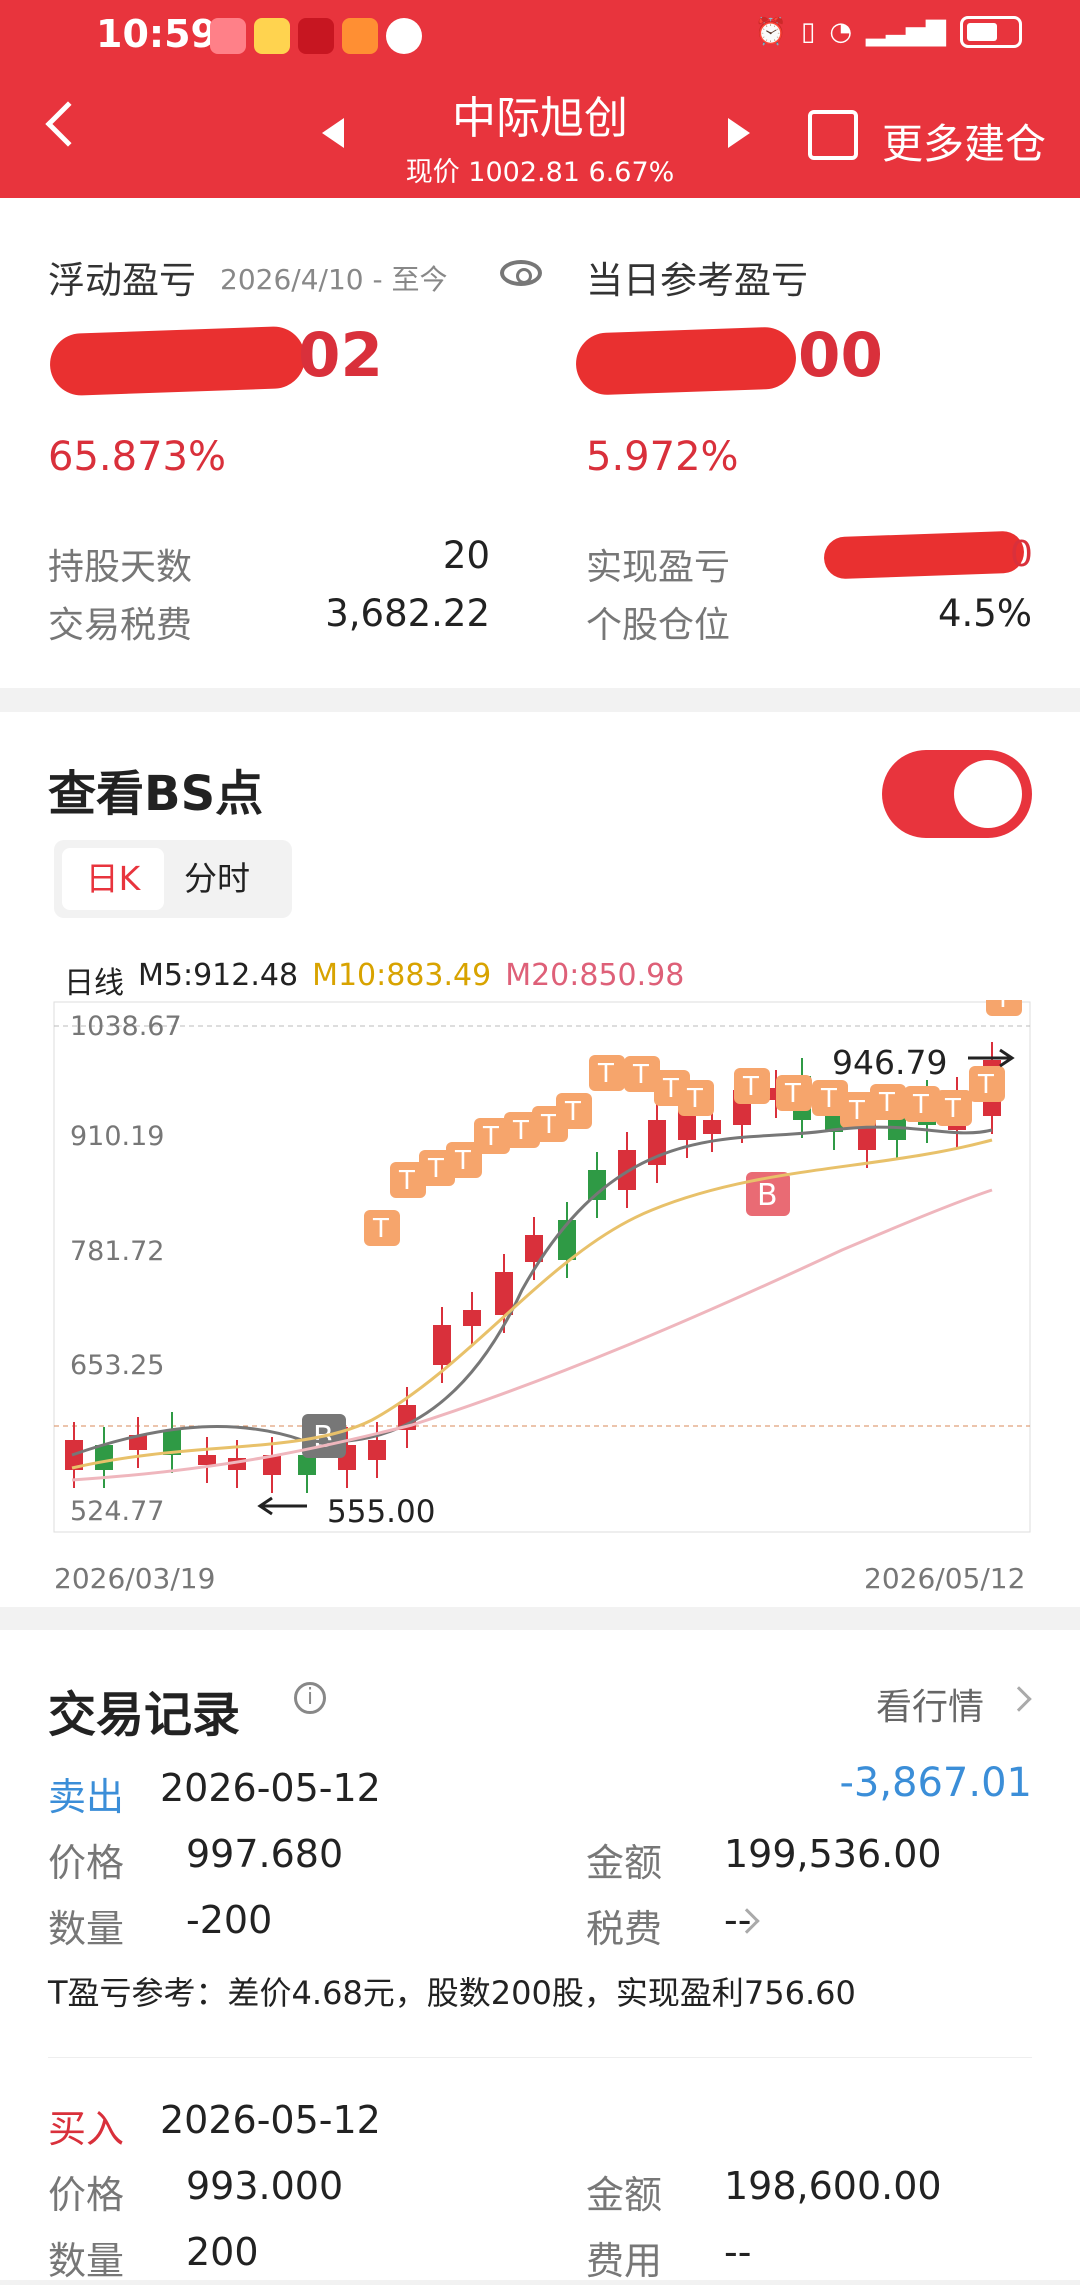  What do you see at coordinates (521, 273) in the screenshot?
I see `eye-icon` at bounding box center [521, 273].